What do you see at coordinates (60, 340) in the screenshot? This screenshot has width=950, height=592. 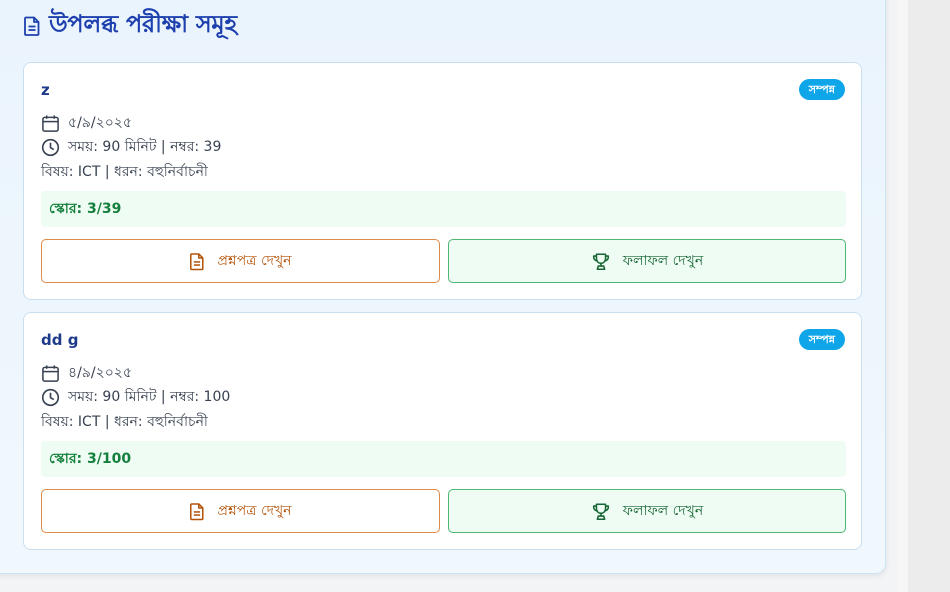 I see `exam-title: dd g` at bounding box center [60, 340].